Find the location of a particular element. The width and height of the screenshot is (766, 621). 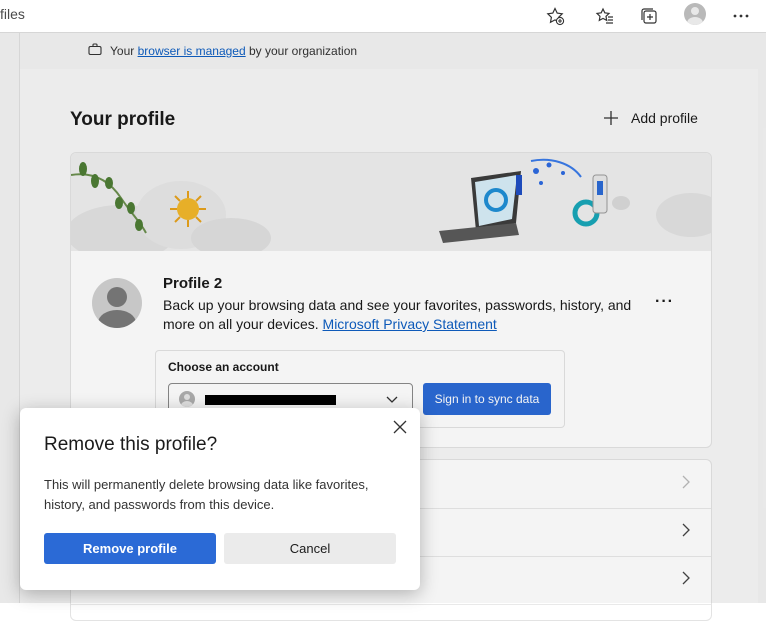

cancel-button: Cancel is located at coordinates (310, 548).